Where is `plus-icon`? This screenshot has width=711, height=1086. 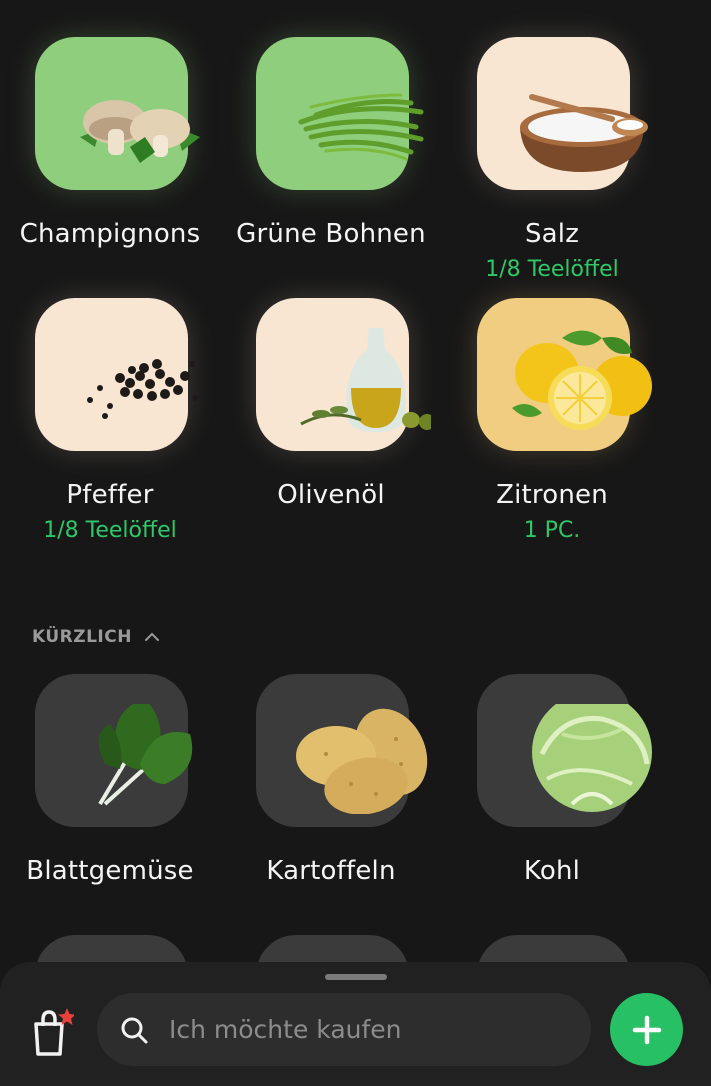 plus-icon is located at coordinates (646, 1029).